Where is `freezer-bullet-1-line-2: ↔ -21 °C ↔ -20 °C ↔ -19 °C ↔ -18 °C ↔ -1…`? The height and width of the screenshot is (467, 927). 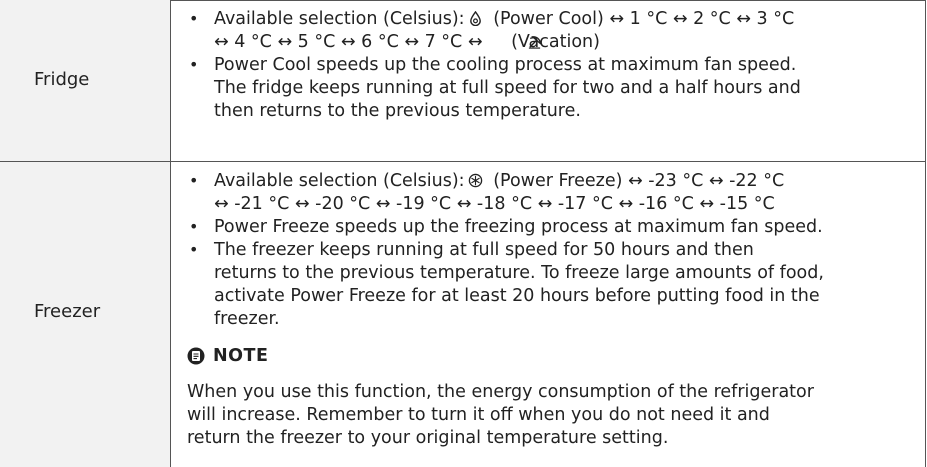 freezer-bullet-1-line-2: ↔ -21 °C ↔ -20 °C ↔ -19 °C ↔ -18 °C ↔ -1… is located at coordinates (494, 204).